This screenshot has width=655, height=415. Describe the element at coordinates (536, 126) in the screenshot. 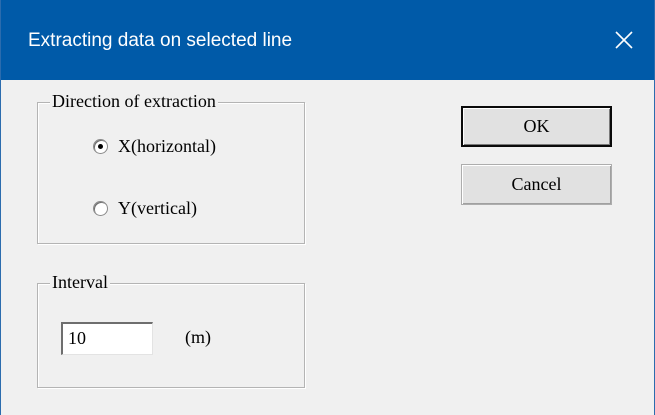

I see `ok-button: OK` at that location.